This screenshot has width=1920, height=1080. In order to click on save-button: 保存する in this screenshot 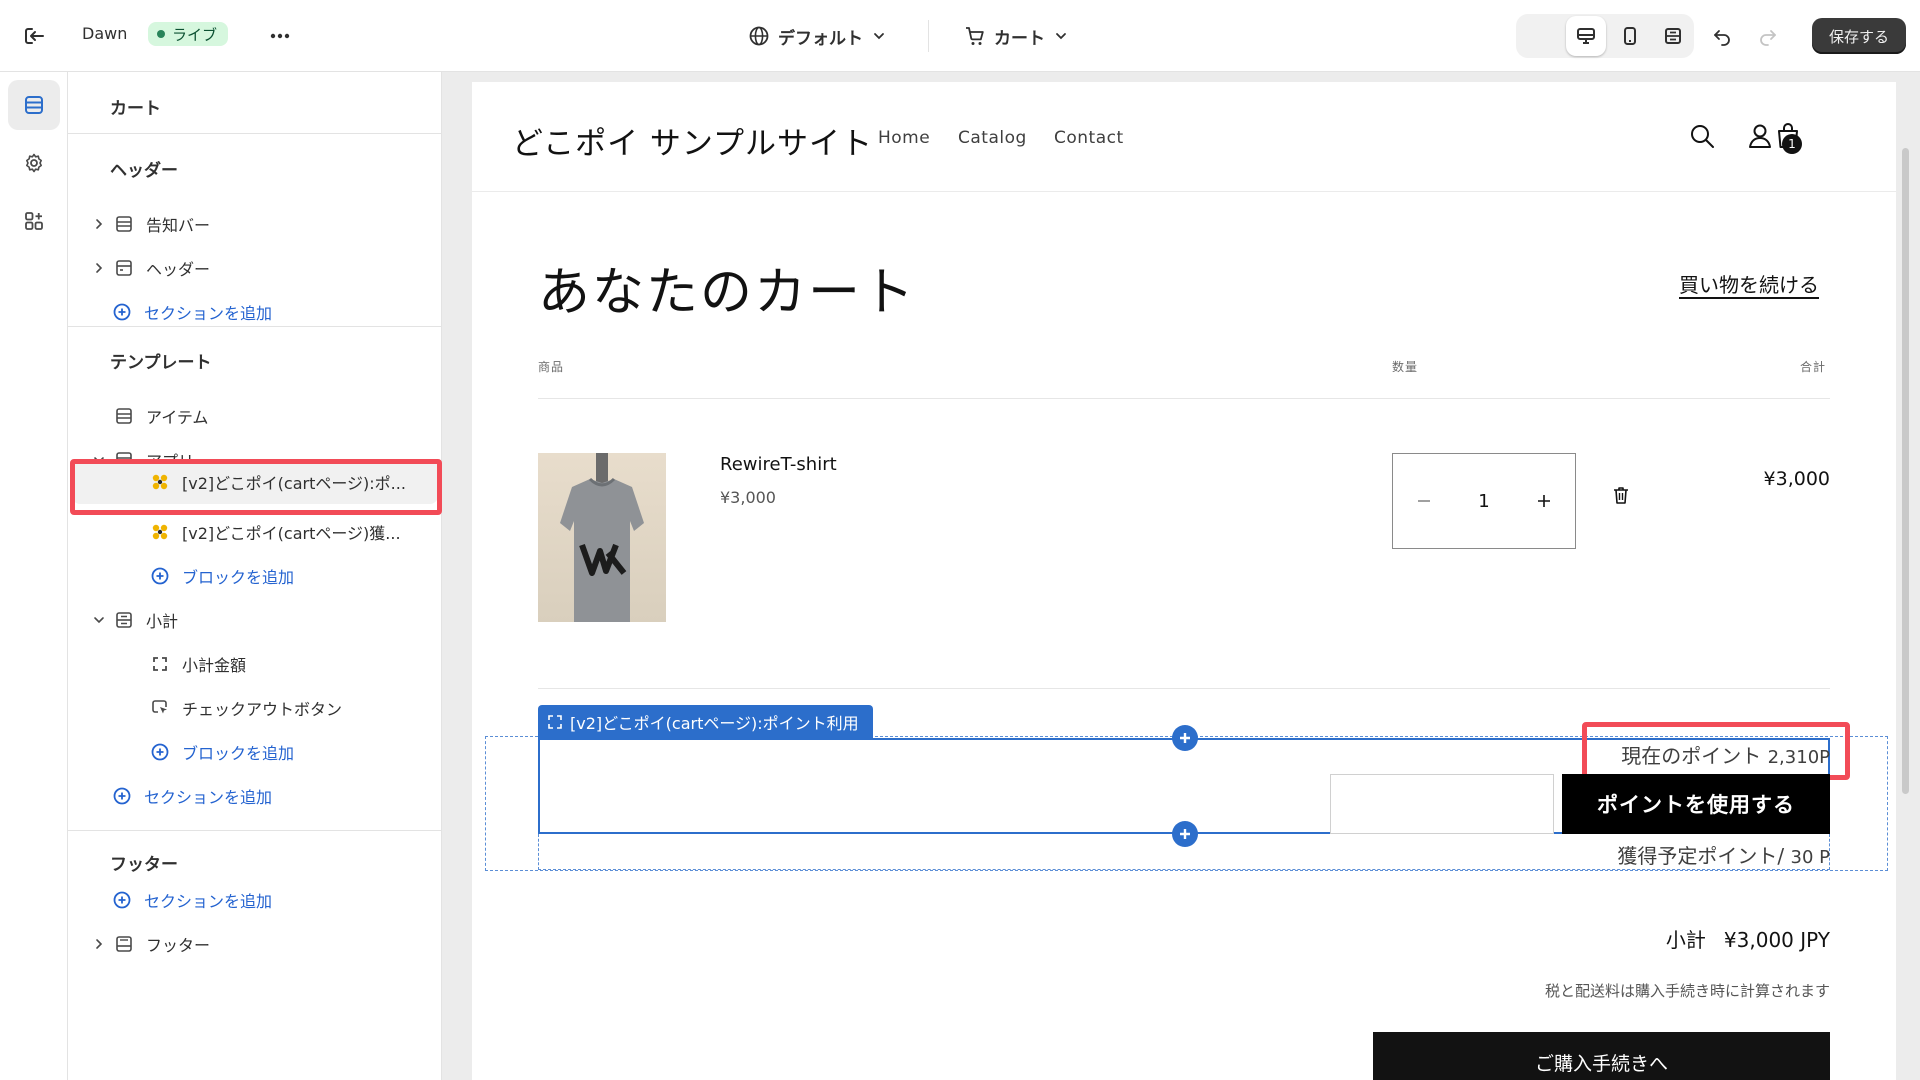, I will do `click(1859, 36)`.